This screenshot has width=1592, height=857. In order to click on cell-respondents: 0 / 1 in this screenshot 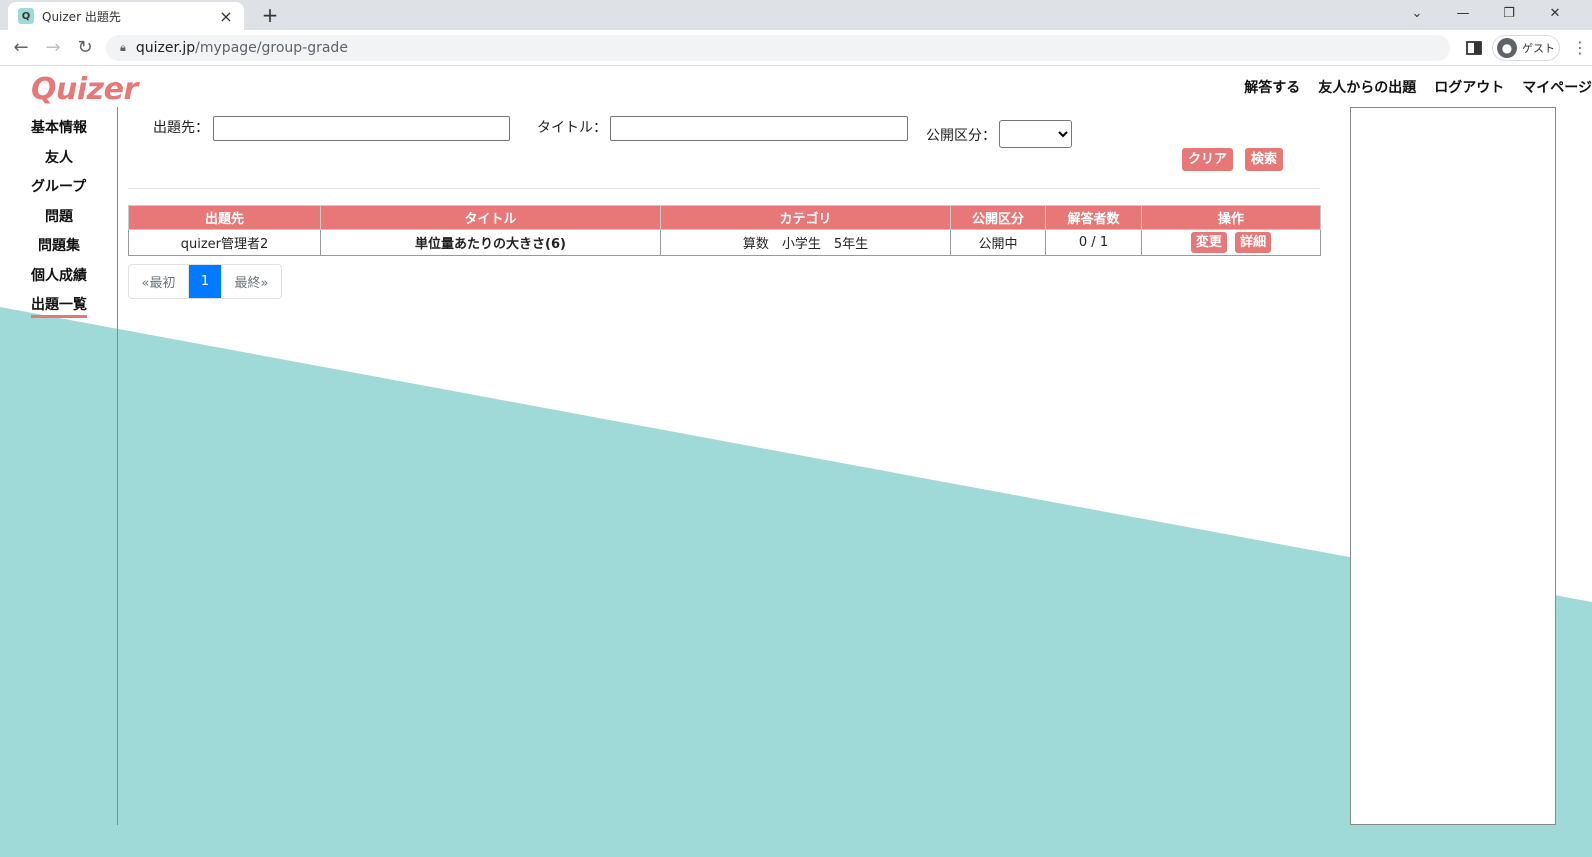, I will do `click(1093, 242)`.